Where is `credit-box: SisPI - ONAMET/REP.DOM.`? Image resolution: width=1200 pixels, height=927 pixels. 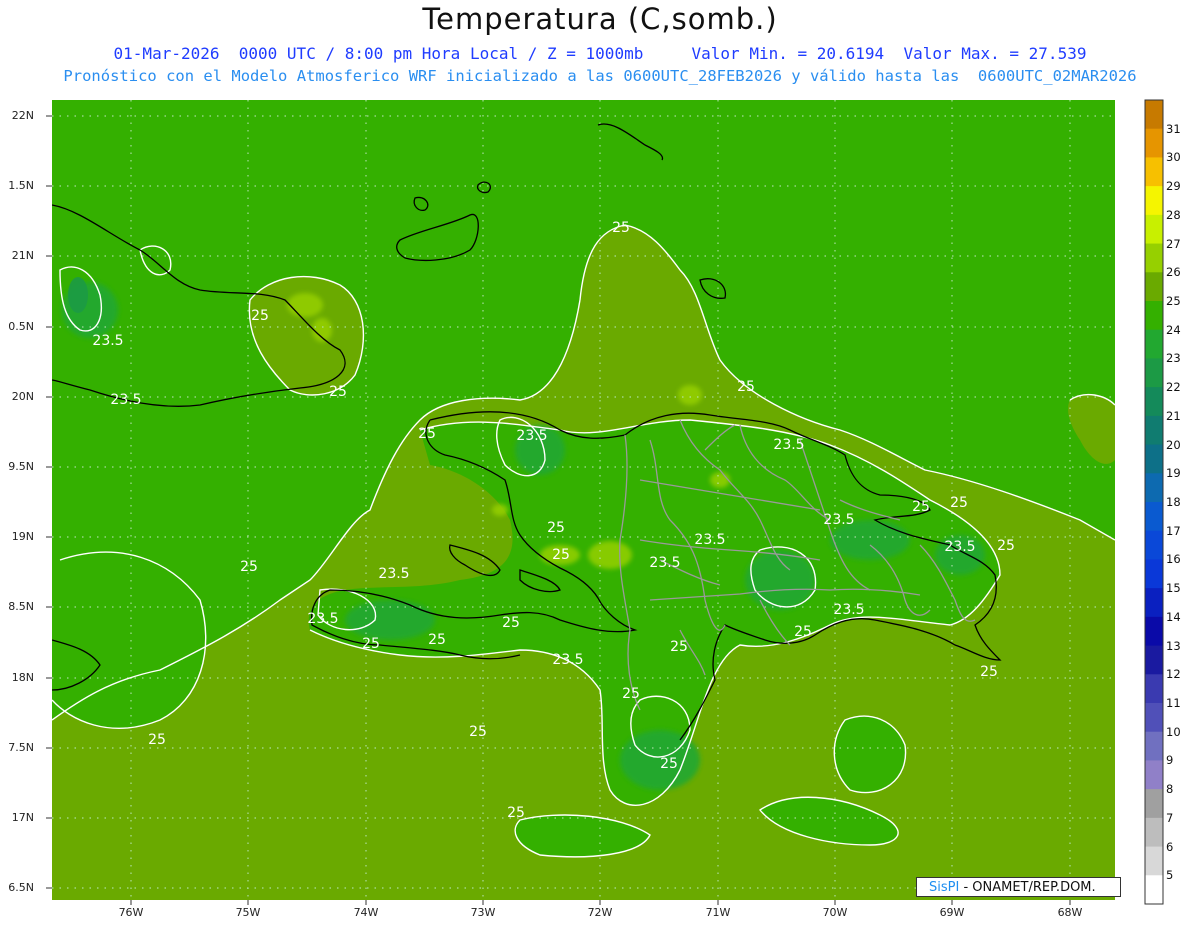 credit-box: SisPI - ONAMET/REP.DOM. is located at coordinates (1018, 887).